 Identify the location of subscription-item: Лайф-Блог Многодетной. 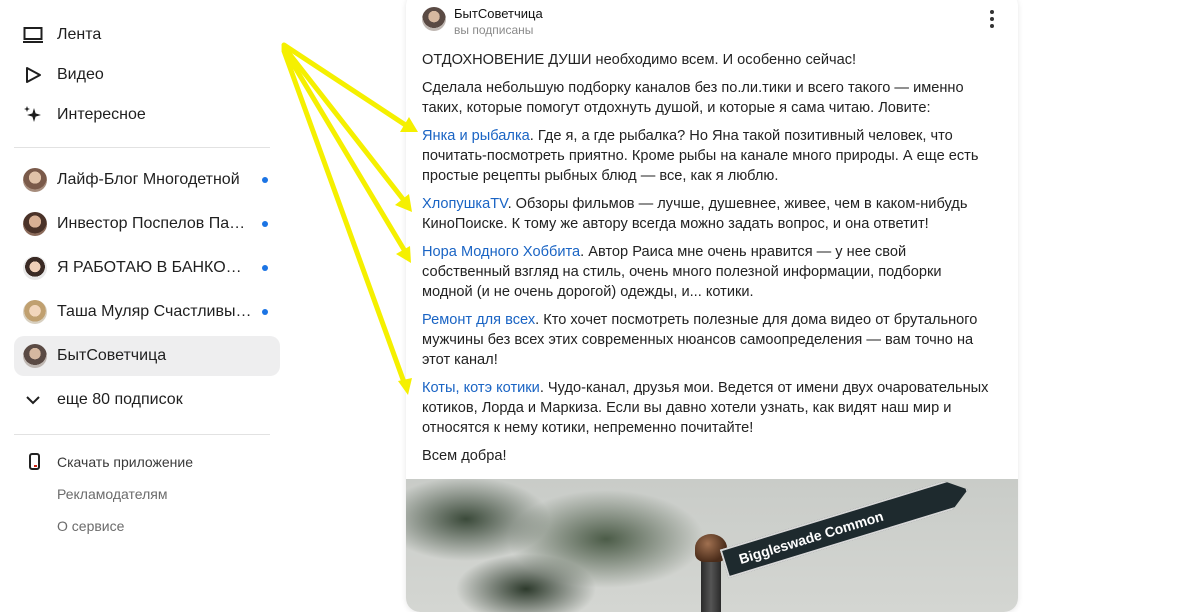
(147, 180).